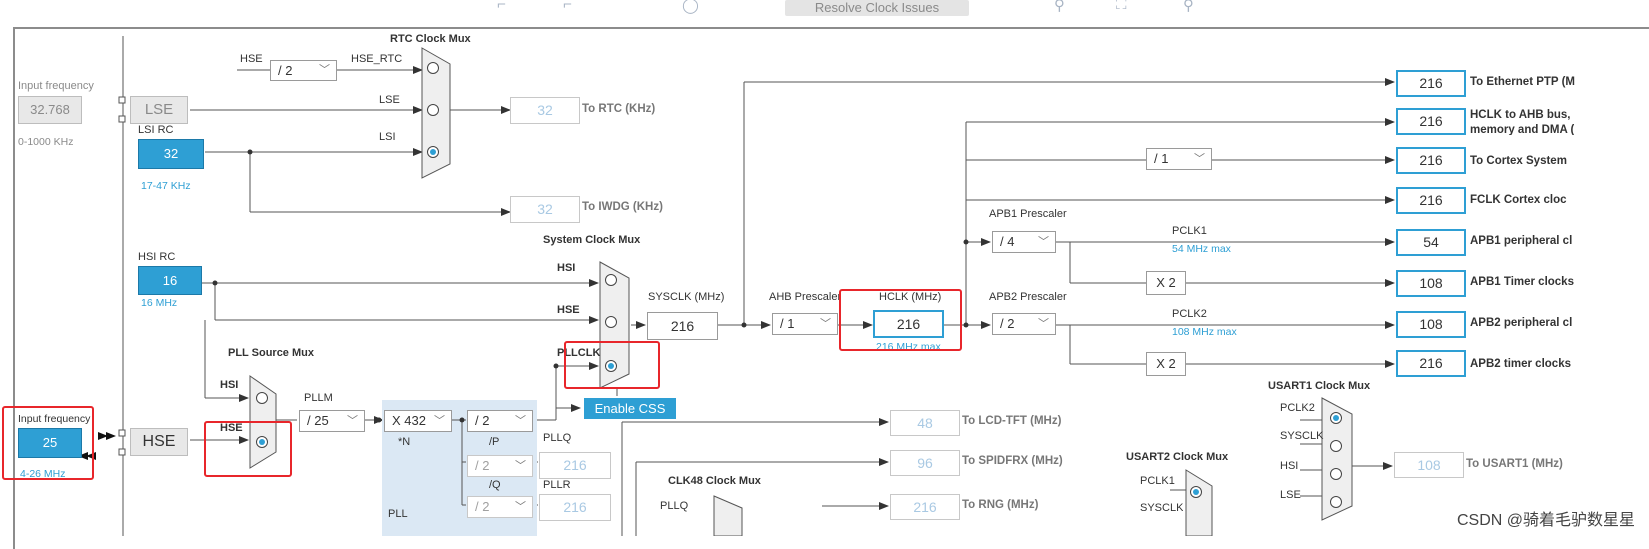  I want to click on rng-value: 216, so click(925, 507).